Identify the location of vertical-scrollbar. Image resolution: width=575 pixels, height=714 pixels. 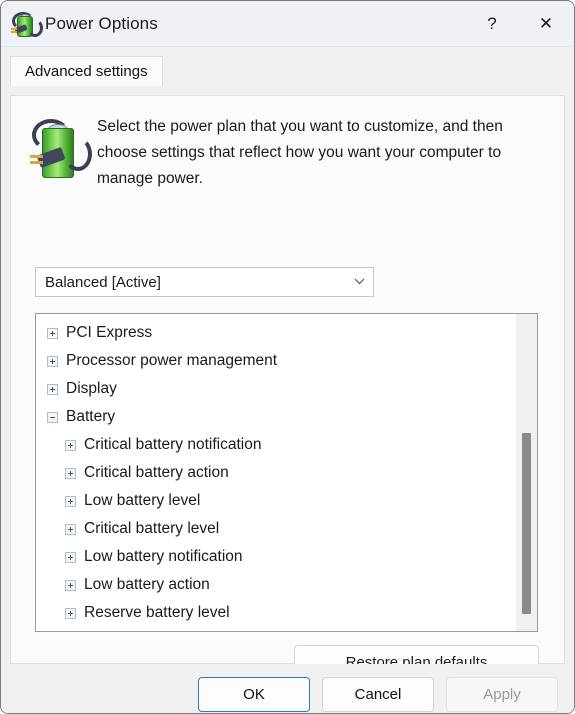
(526, 472).